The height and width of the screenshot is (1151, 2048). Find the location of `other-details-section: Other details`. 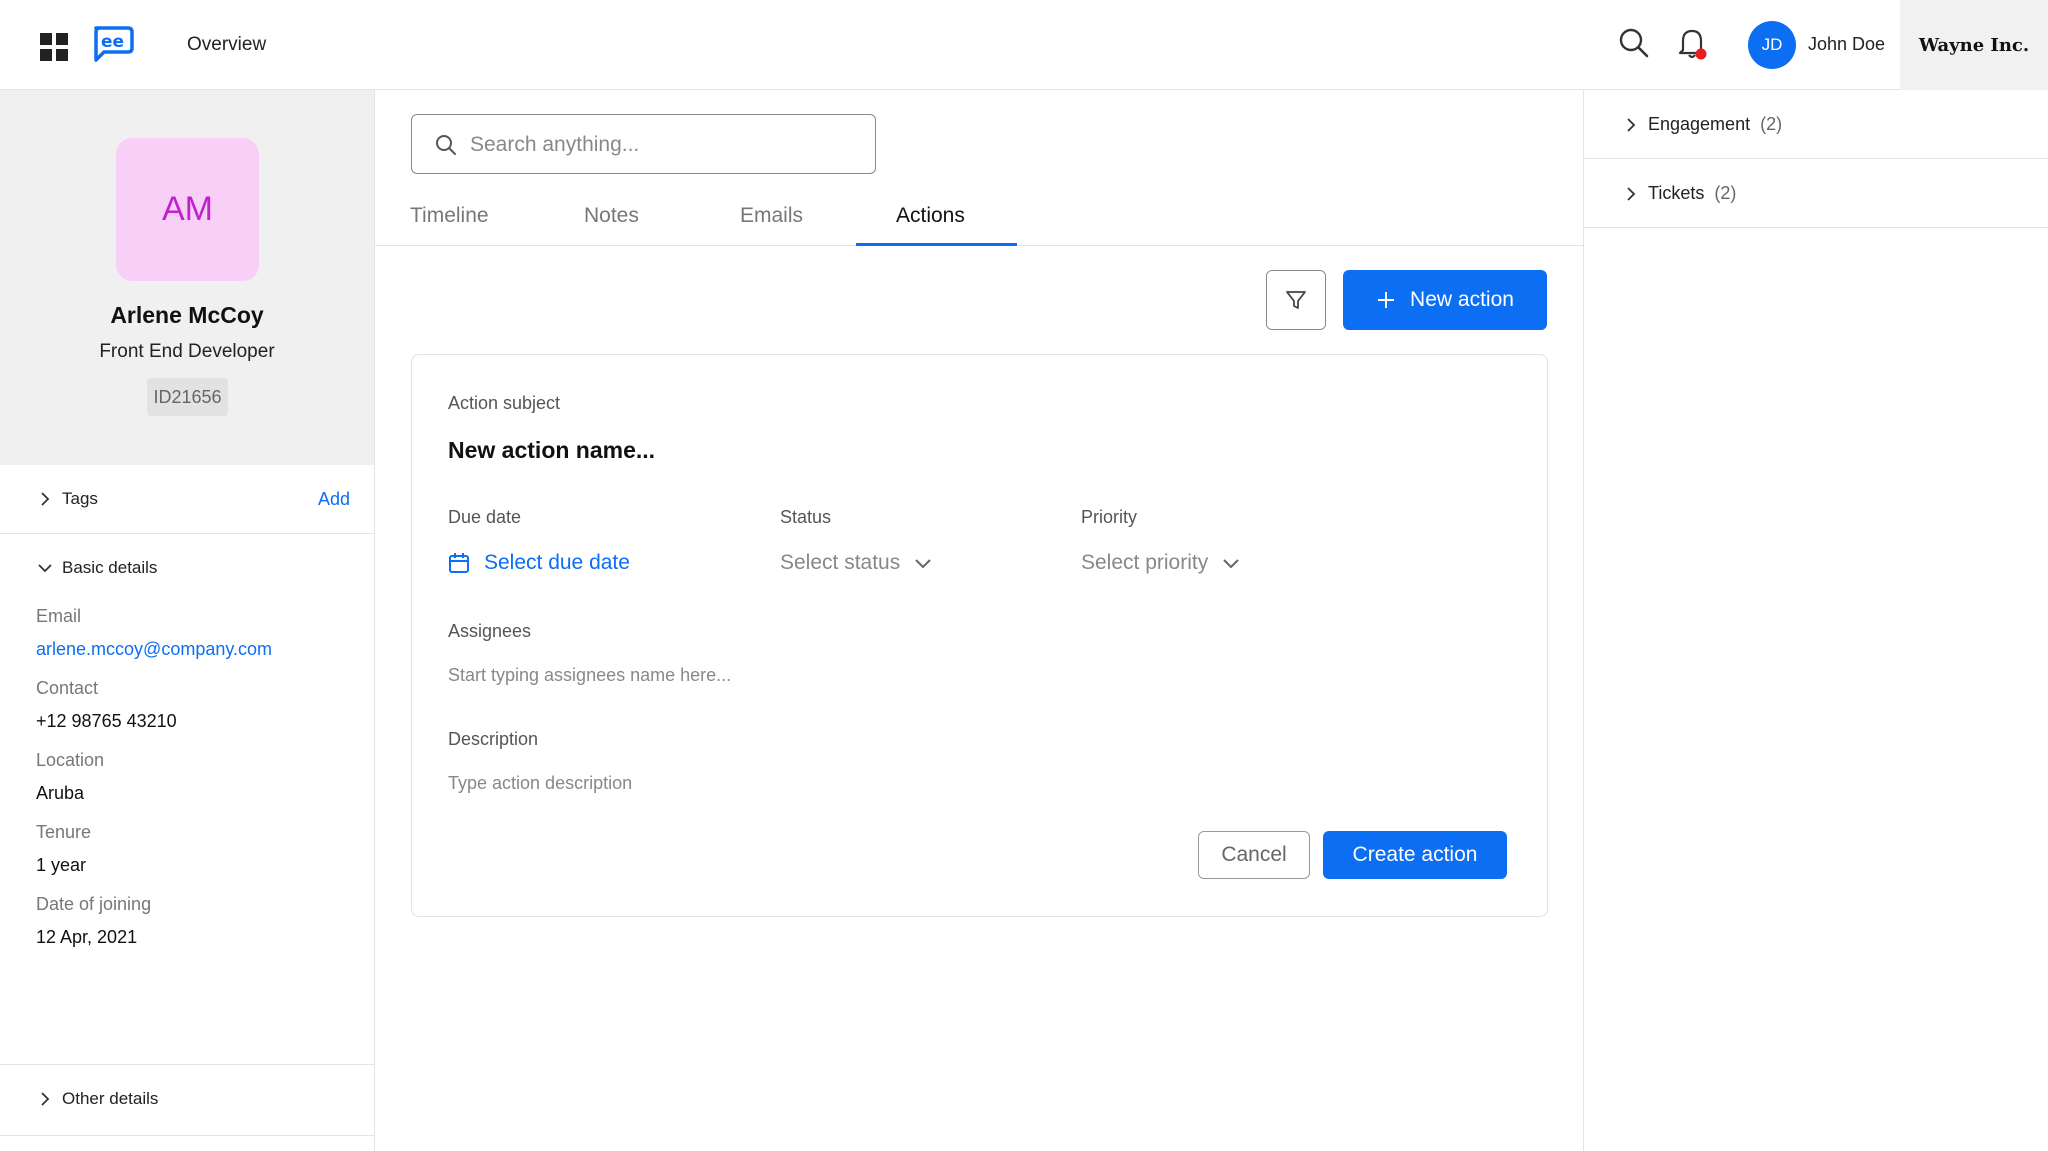

other-details-section: Other details is located at coordinates (187, 1100).